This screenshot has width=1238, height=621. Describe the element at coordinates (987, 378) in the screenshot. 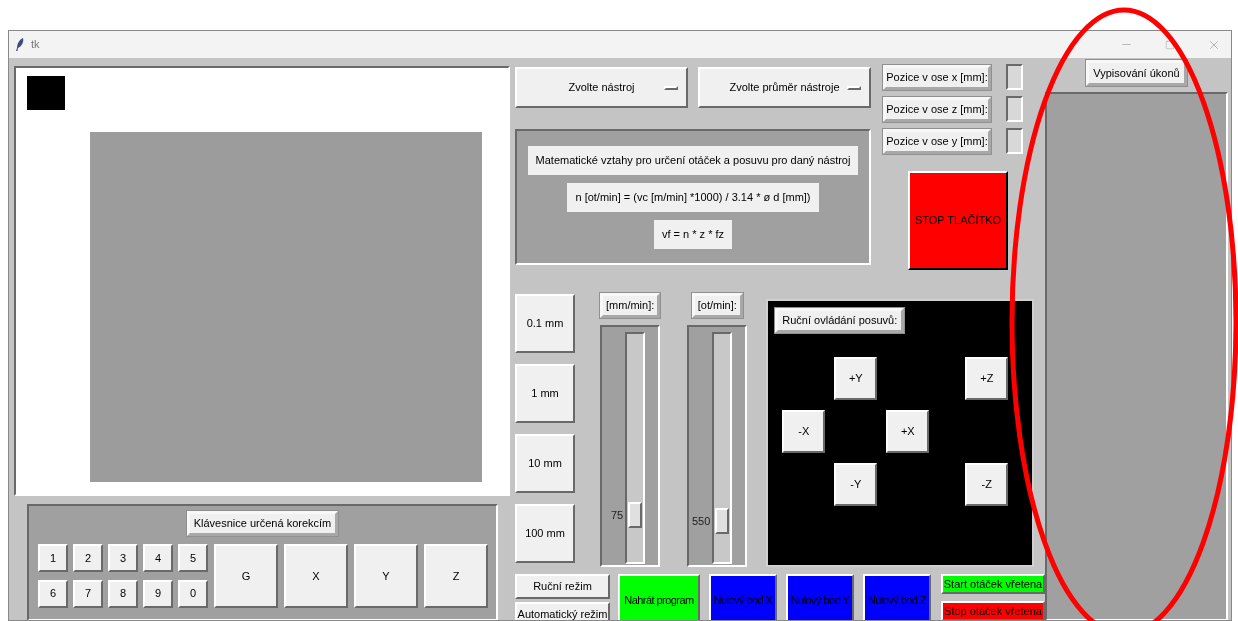

I see `jog-button: +Z` at that location.